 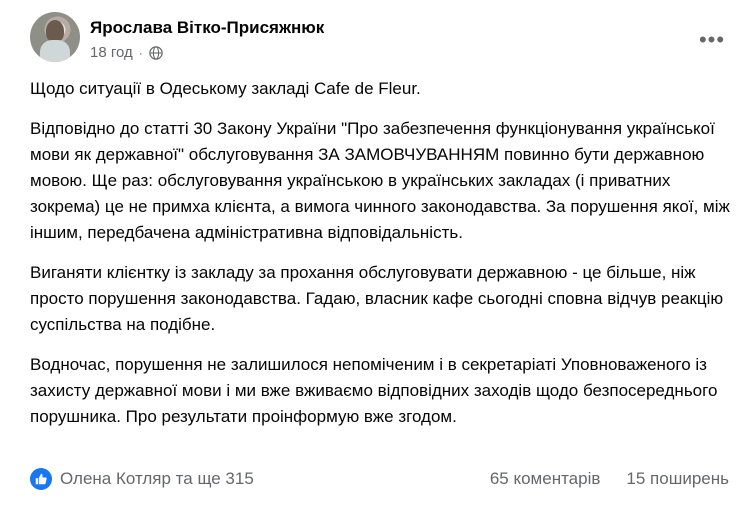 What do you see at coordinates (712, 40) in the screenshot?
I see `more-options-icon: •••` at bounding box center [712, 40].